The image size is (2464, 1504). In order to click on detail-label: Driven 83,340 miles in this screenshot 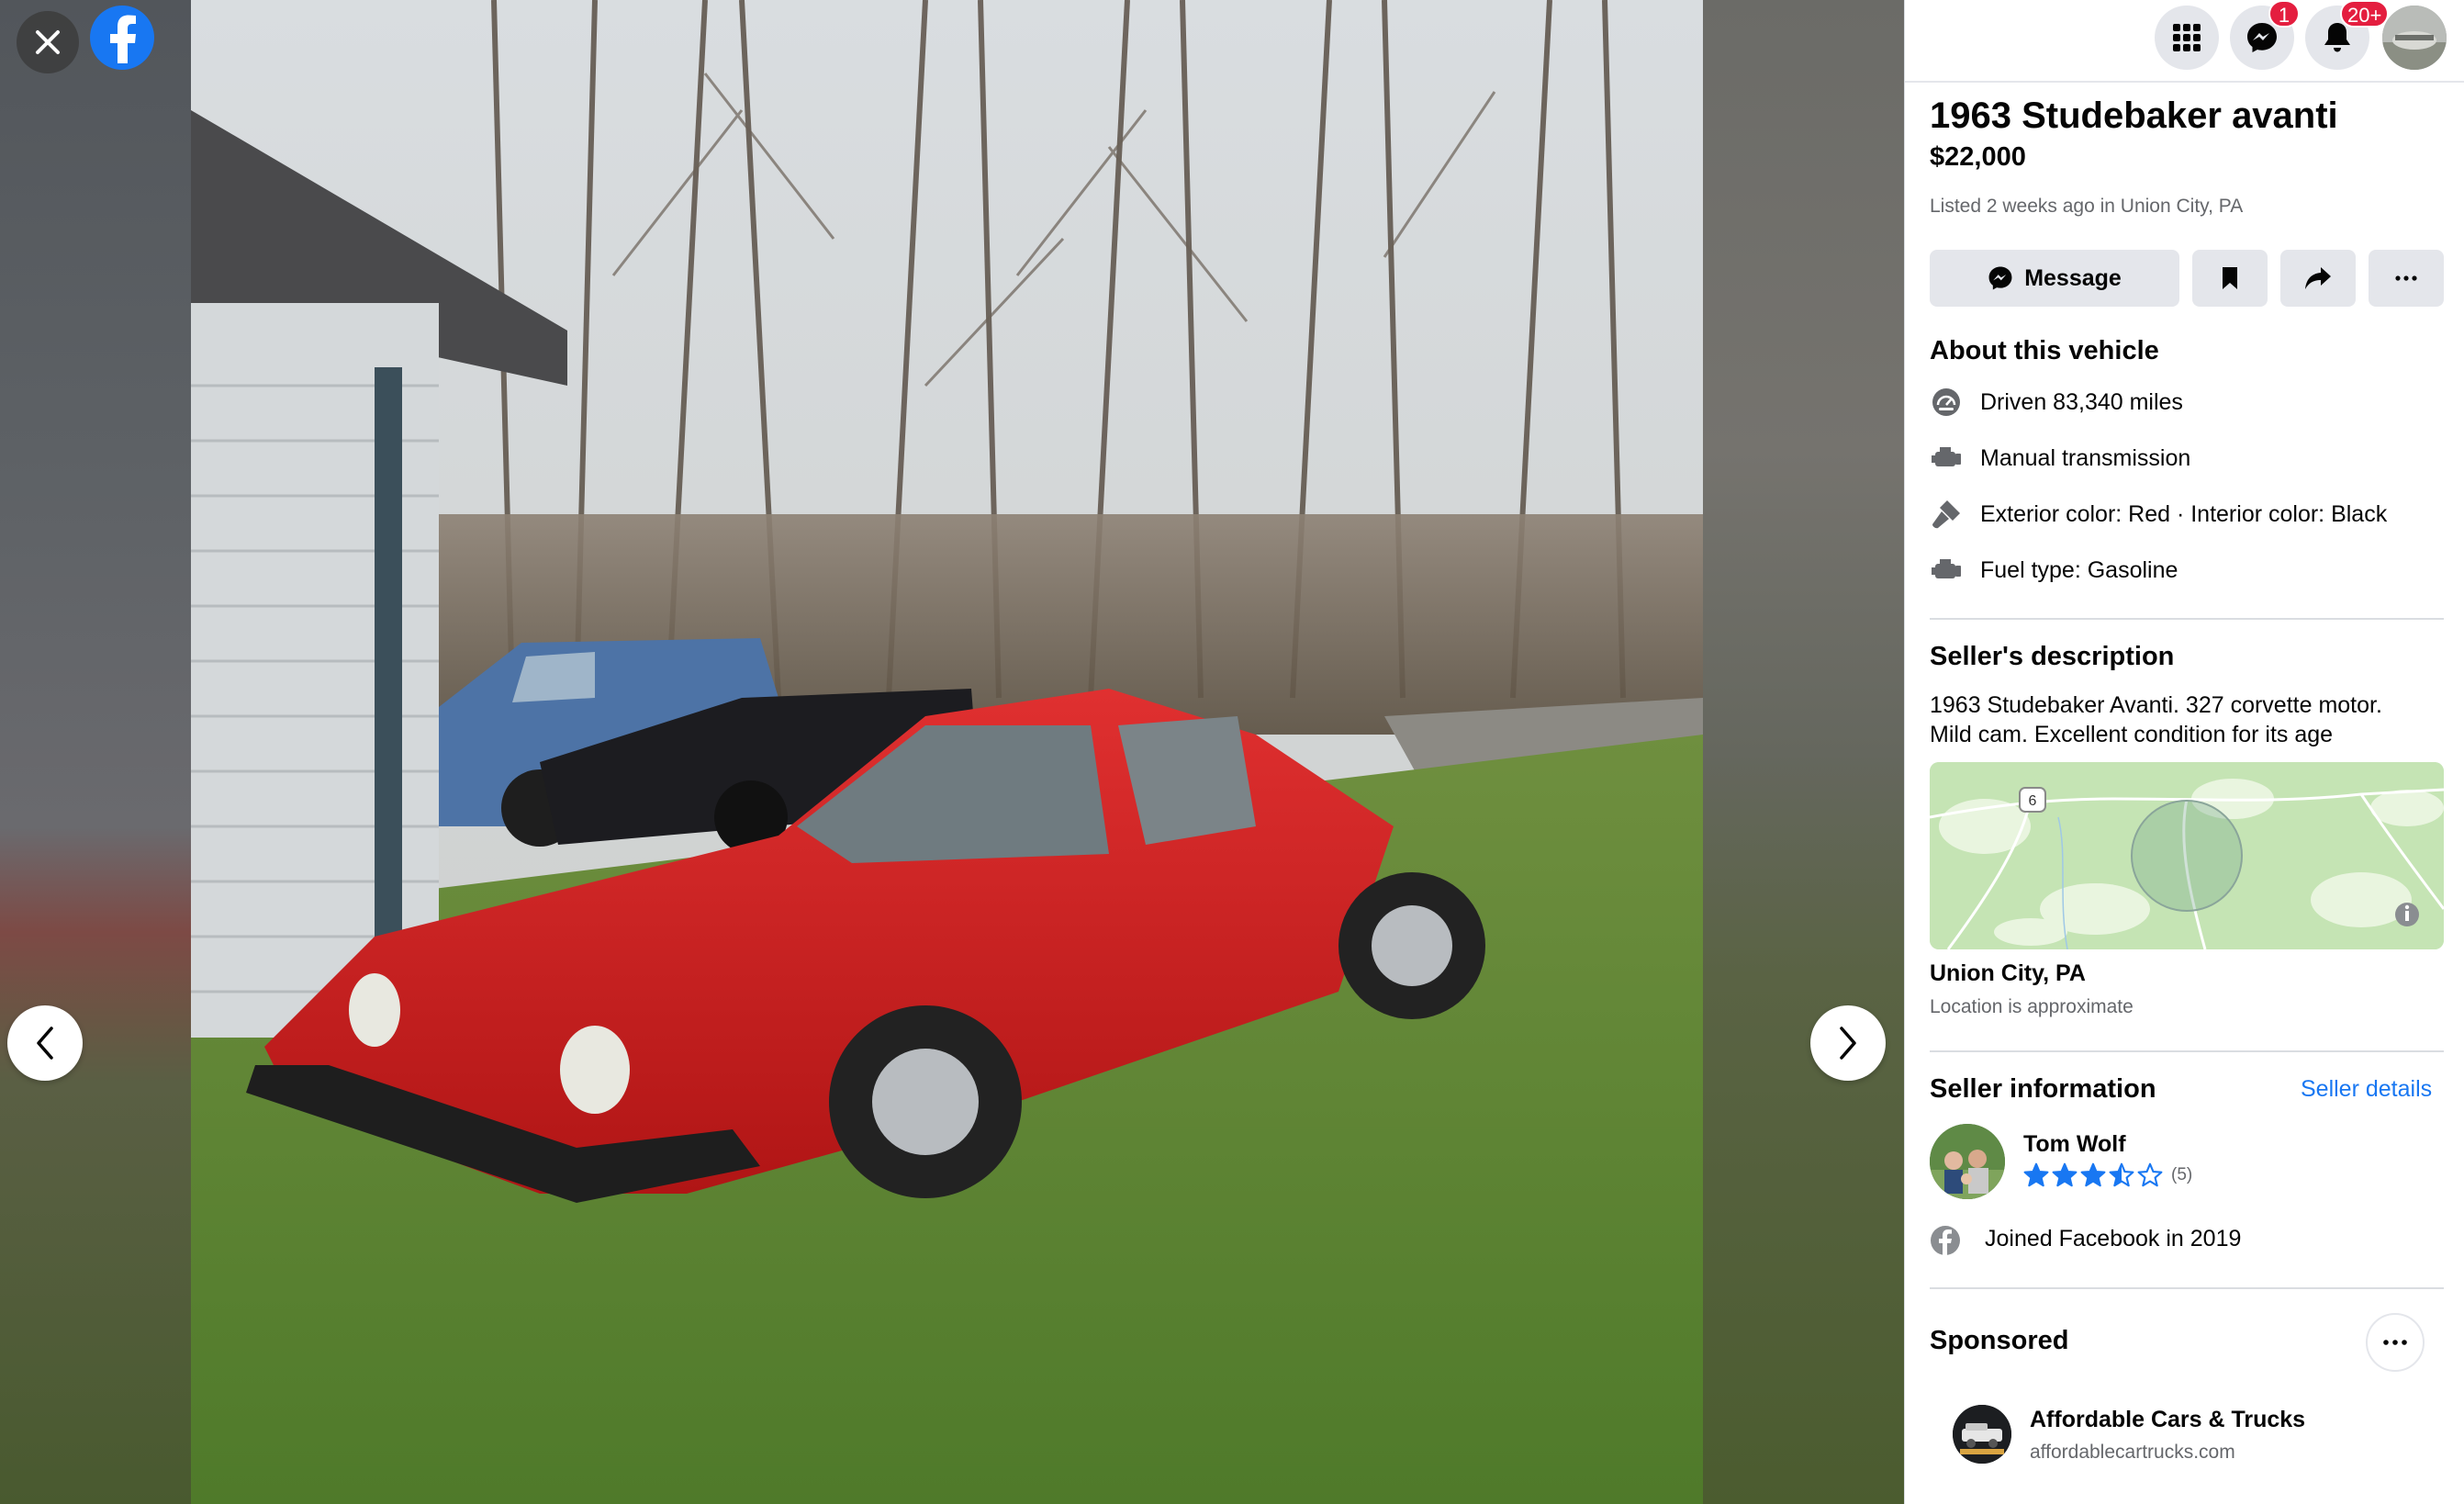, I will do `click(2081, 401)`.